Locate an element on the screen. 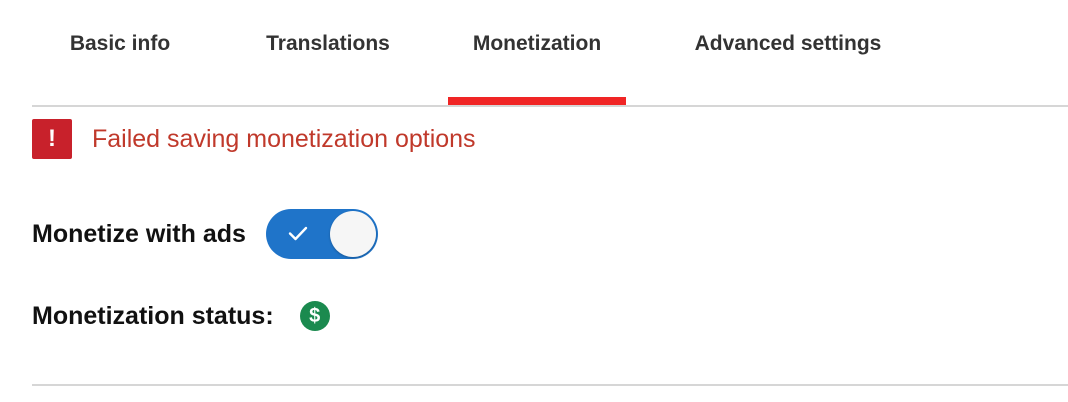  toggle-knob is located at coordinates (352, 234).